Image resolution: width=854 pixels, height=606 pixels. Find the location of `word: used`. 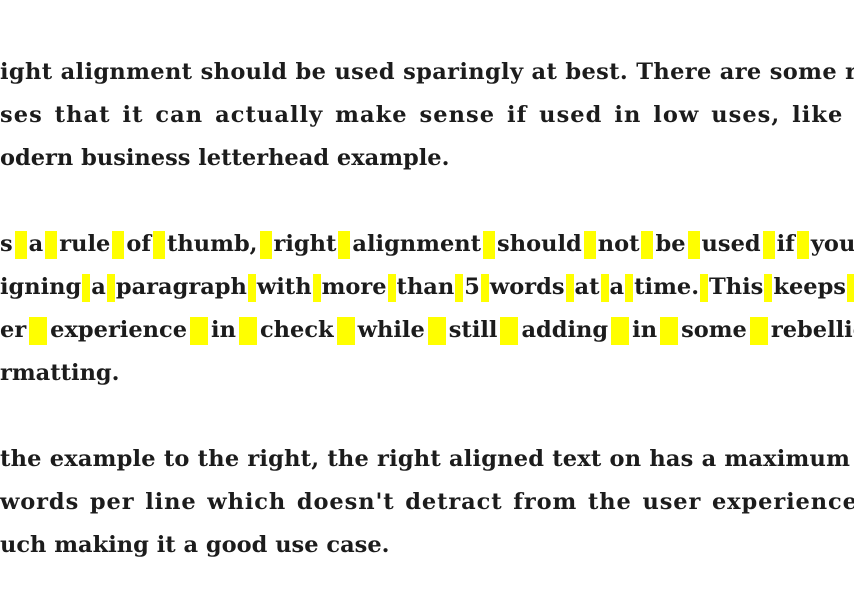

word: used is located at coordinates (731, 244).